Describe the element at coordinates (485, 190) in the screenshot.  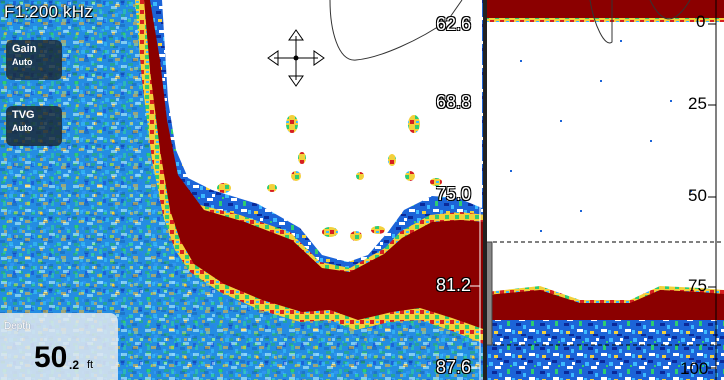
I see `panel-divider` at that location.